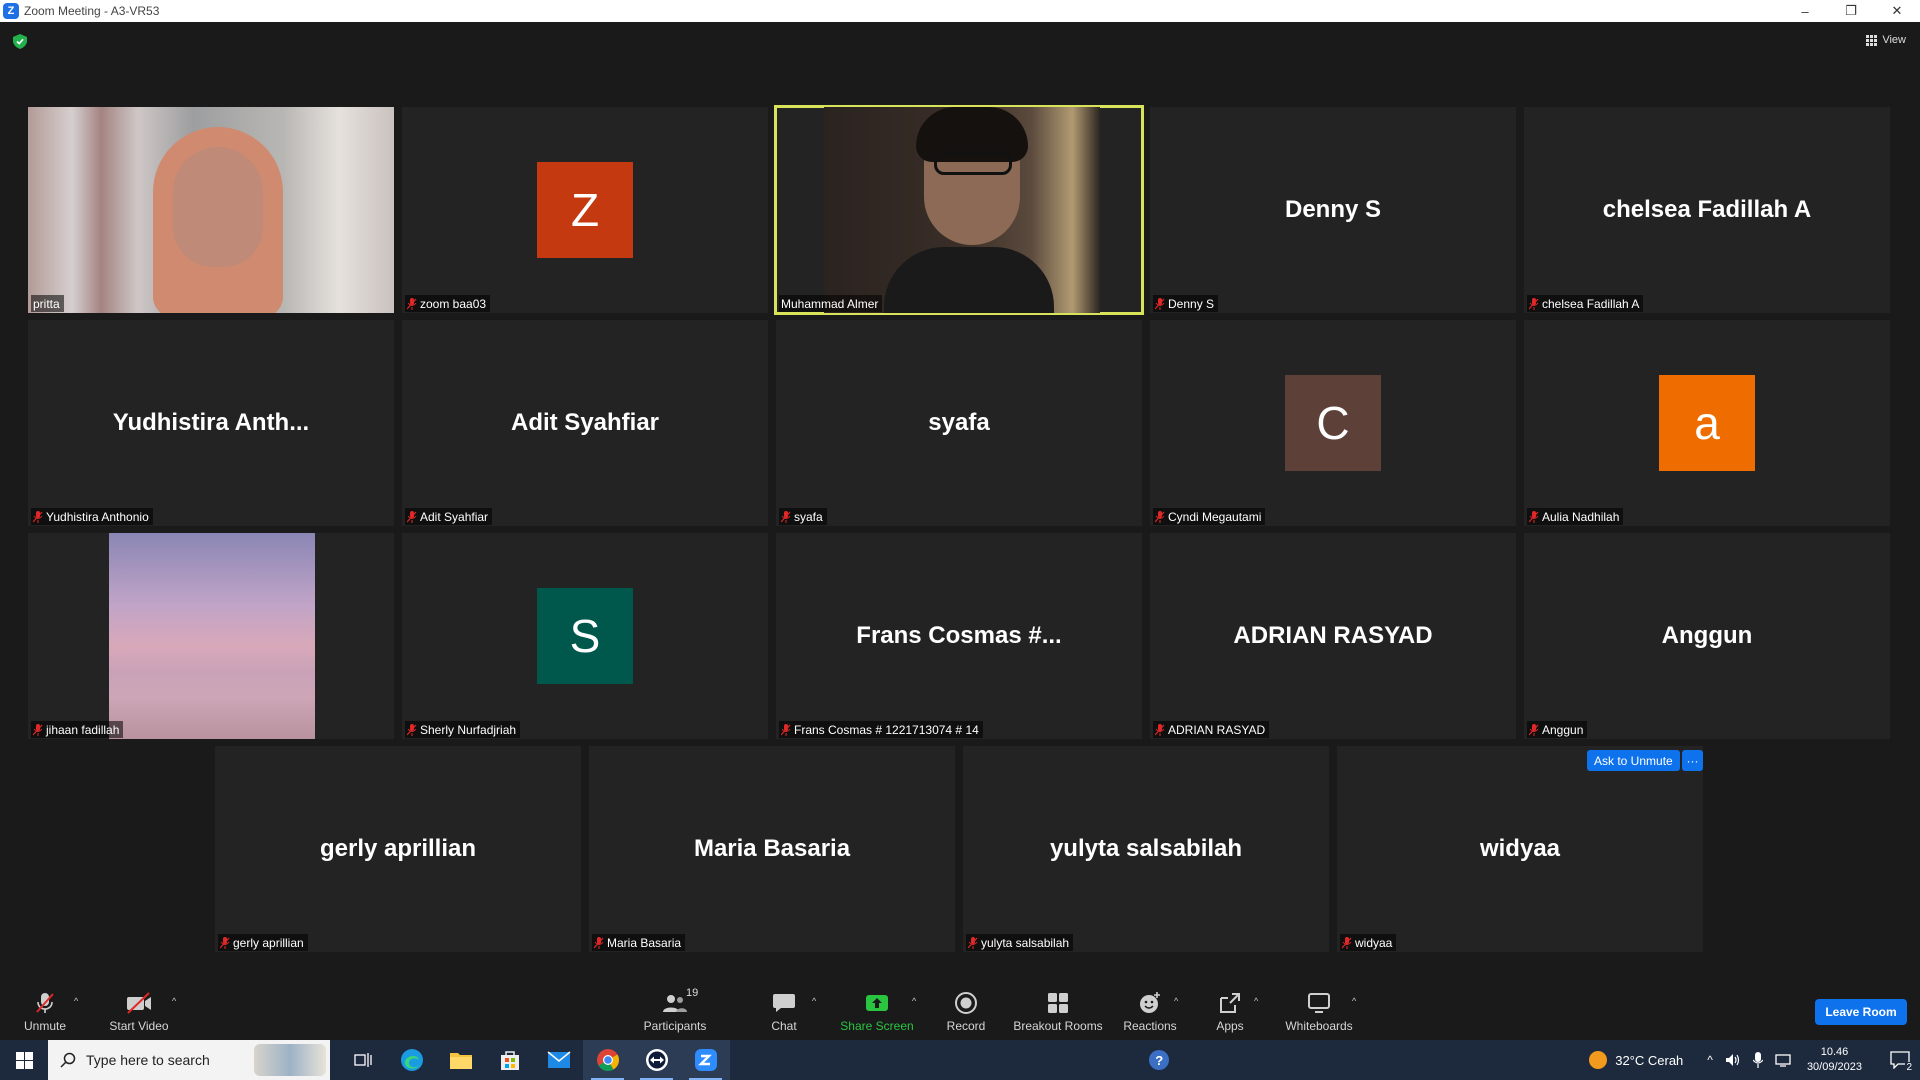 This screenshot has height=1080, width=1920. What do you see at coordinates (1598, 1060) in the screenshot?
I see `sun-icon` at bounding box center [1598, 1060].